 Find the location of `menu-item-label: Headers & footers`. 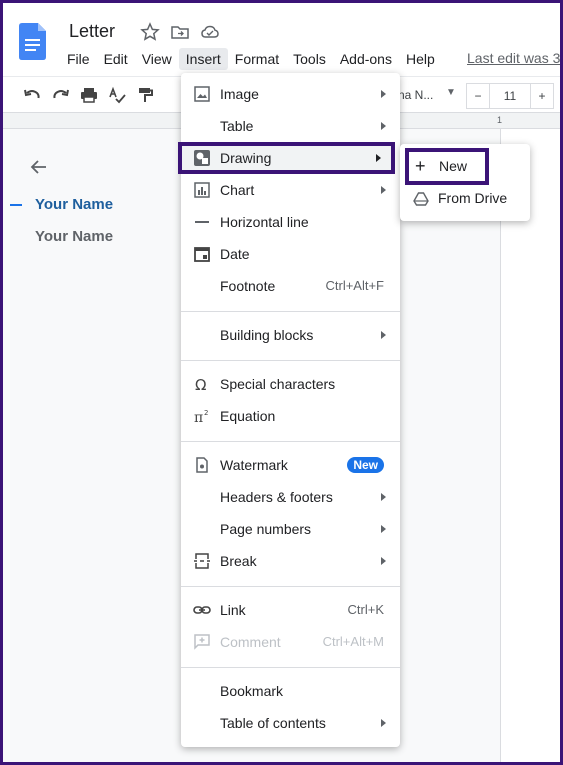

menu-item-label: Headers & footers is located at coordinates (276, 497).